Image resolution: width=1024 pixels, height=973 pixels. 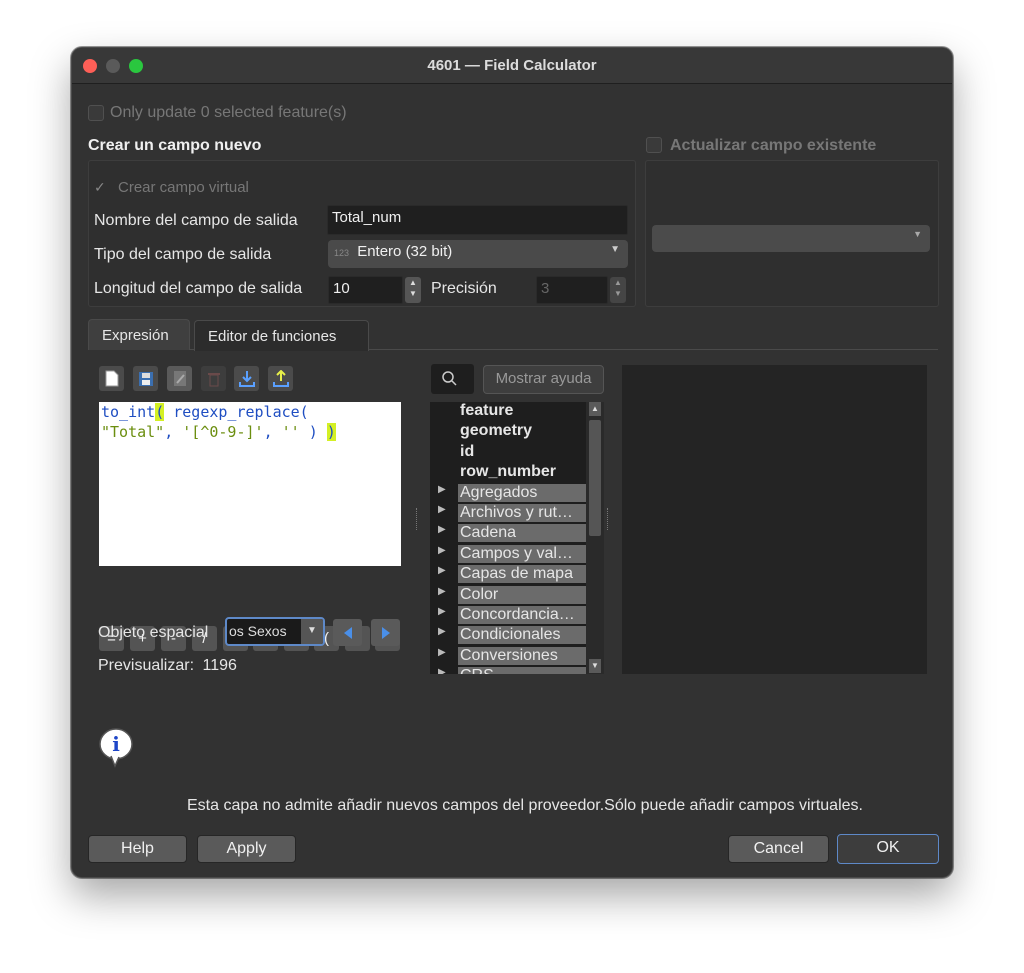 I want to click on output-type-label: Tipo del campo de salida, so click(x=183, y=254).